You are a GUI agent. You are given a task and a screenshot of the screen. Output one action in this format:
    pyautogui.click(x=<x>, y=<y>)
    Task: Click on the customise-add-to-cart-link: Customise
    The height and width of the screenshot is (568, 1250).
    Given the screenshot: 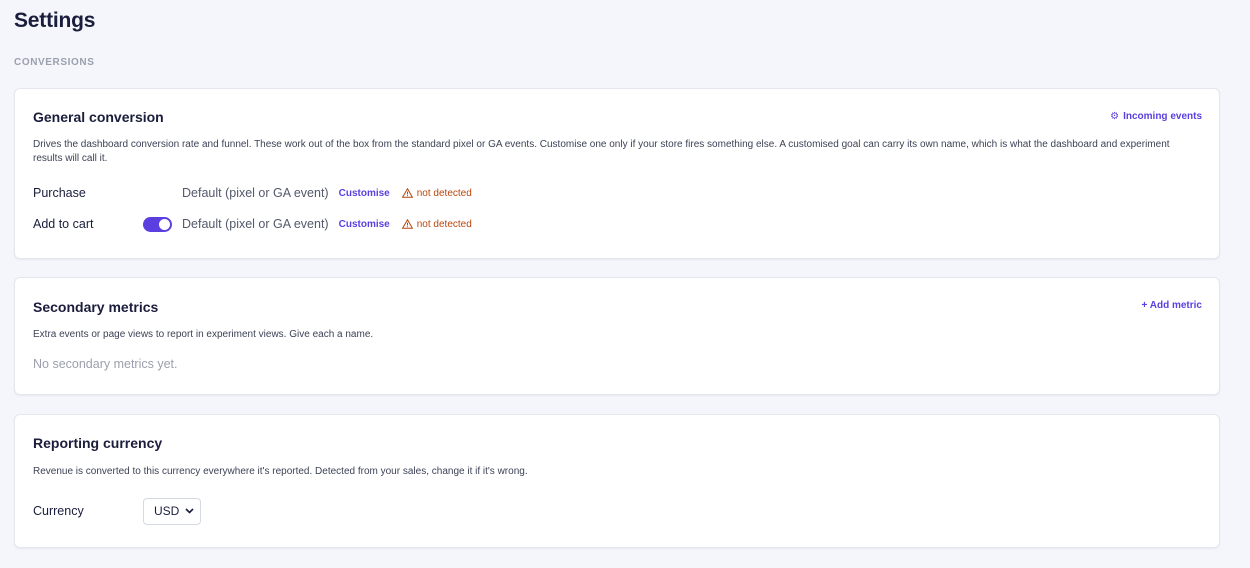 What is the action you would take?
    pyautogui.click(x=364, y=224)
    